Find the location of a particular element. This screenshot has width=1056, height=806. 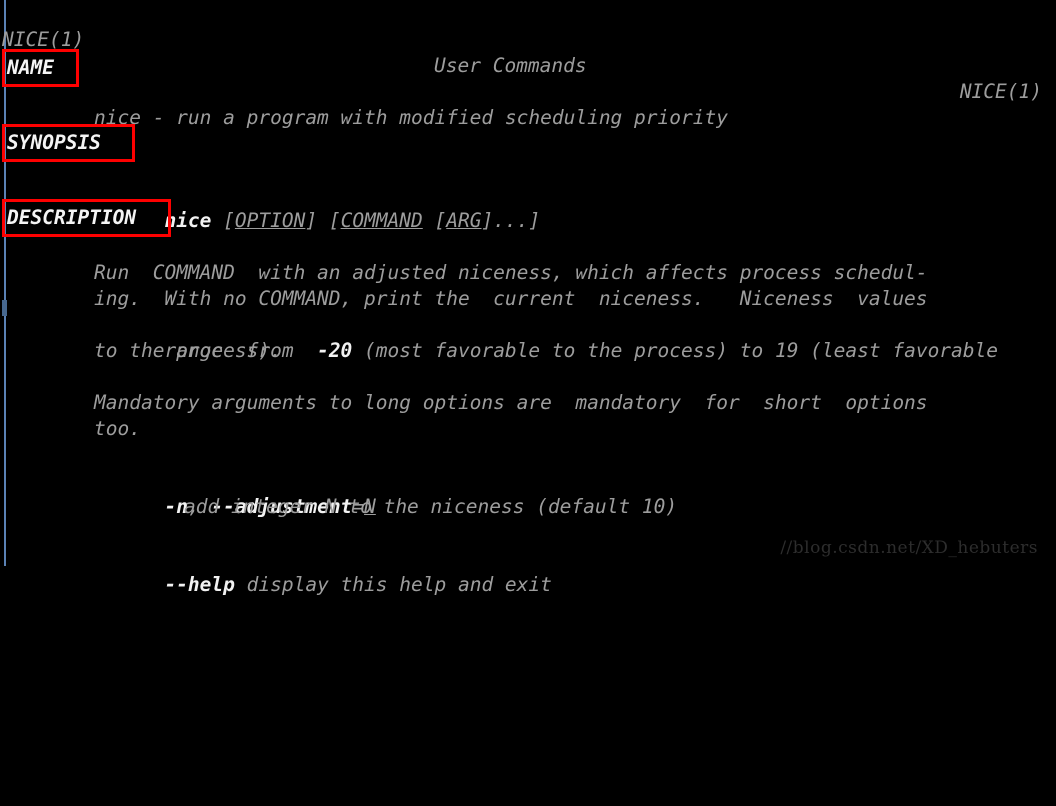

synopsis-arg-mid: [ is located at coordinates (434, 220).